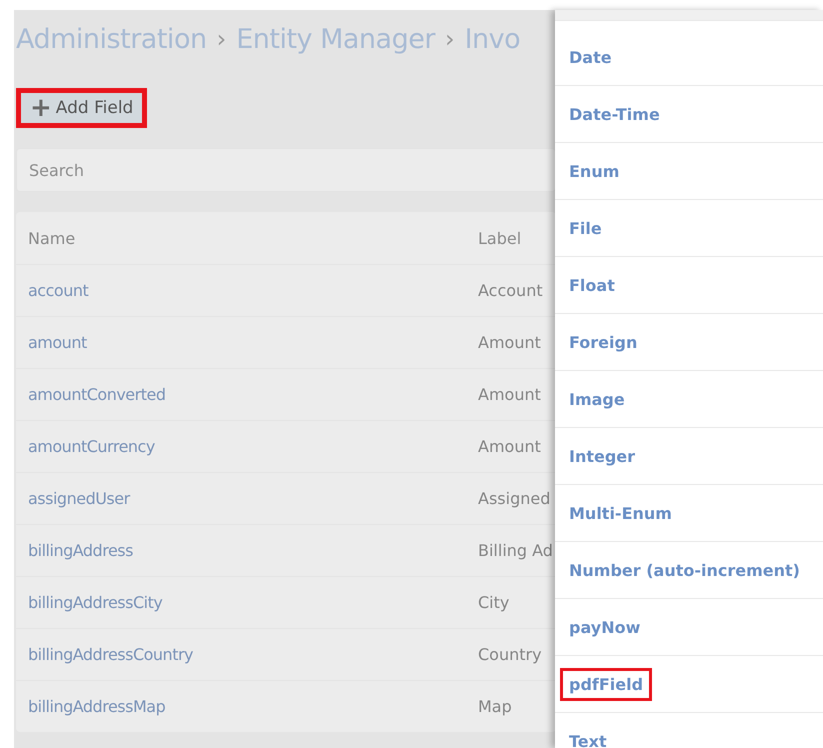 This screenshot has width=823, height=748. I want to click on field-type-link: Float, so click(592, 285).